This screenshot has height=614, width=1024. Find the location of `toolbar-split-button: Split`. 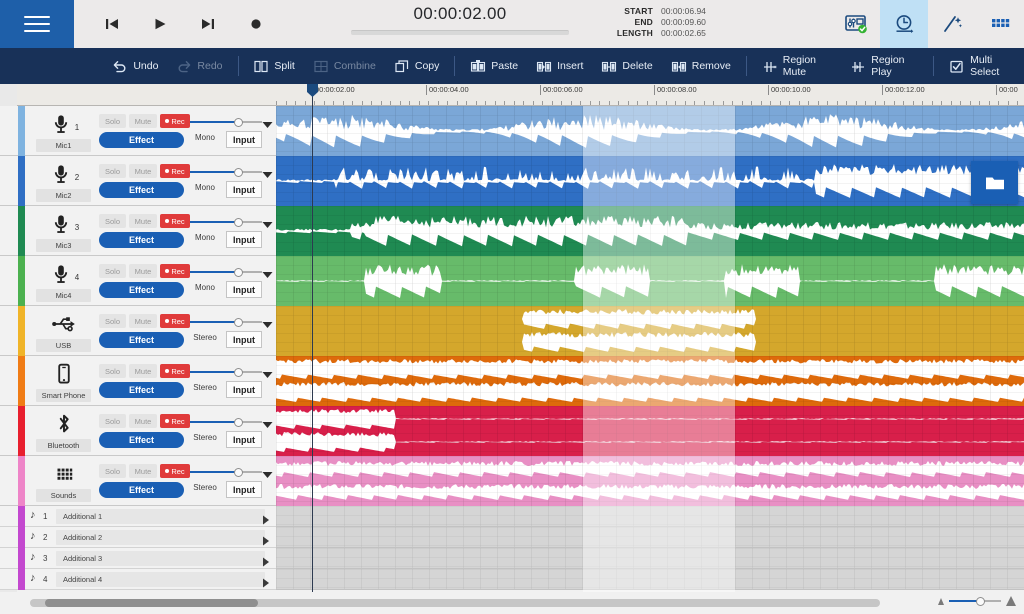

toolbar-split-button: Split is located at coordinates (273, 66).